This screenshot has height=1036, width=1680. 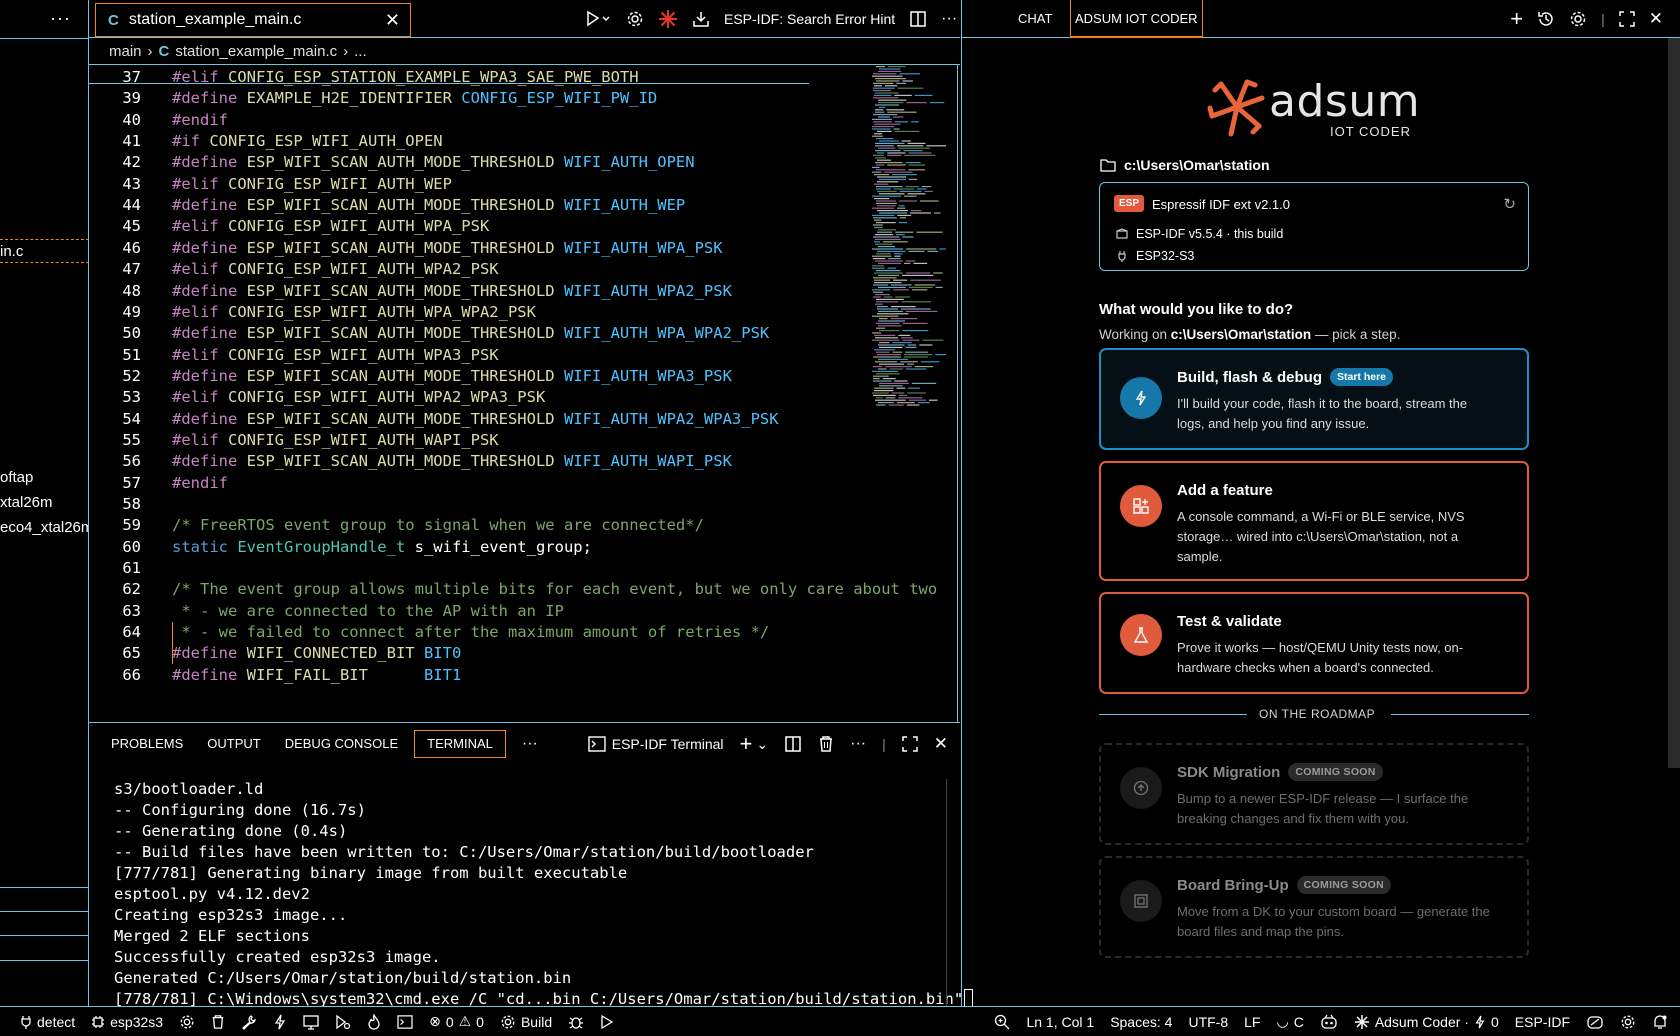 I want to click on editor-scrollbar, so click(x=958, y=393).